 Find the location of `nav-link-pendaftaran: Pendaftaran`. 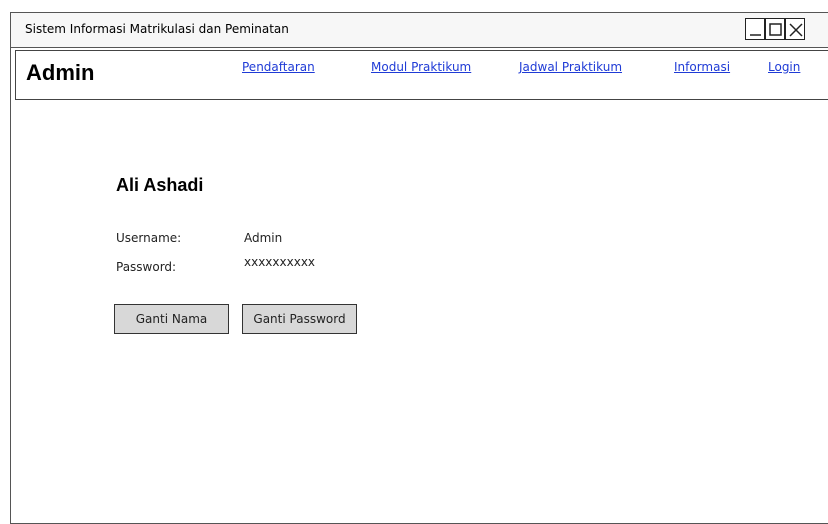

nav-link-pendaftaran: Pendaftaran is located at coordinates (278, 67).